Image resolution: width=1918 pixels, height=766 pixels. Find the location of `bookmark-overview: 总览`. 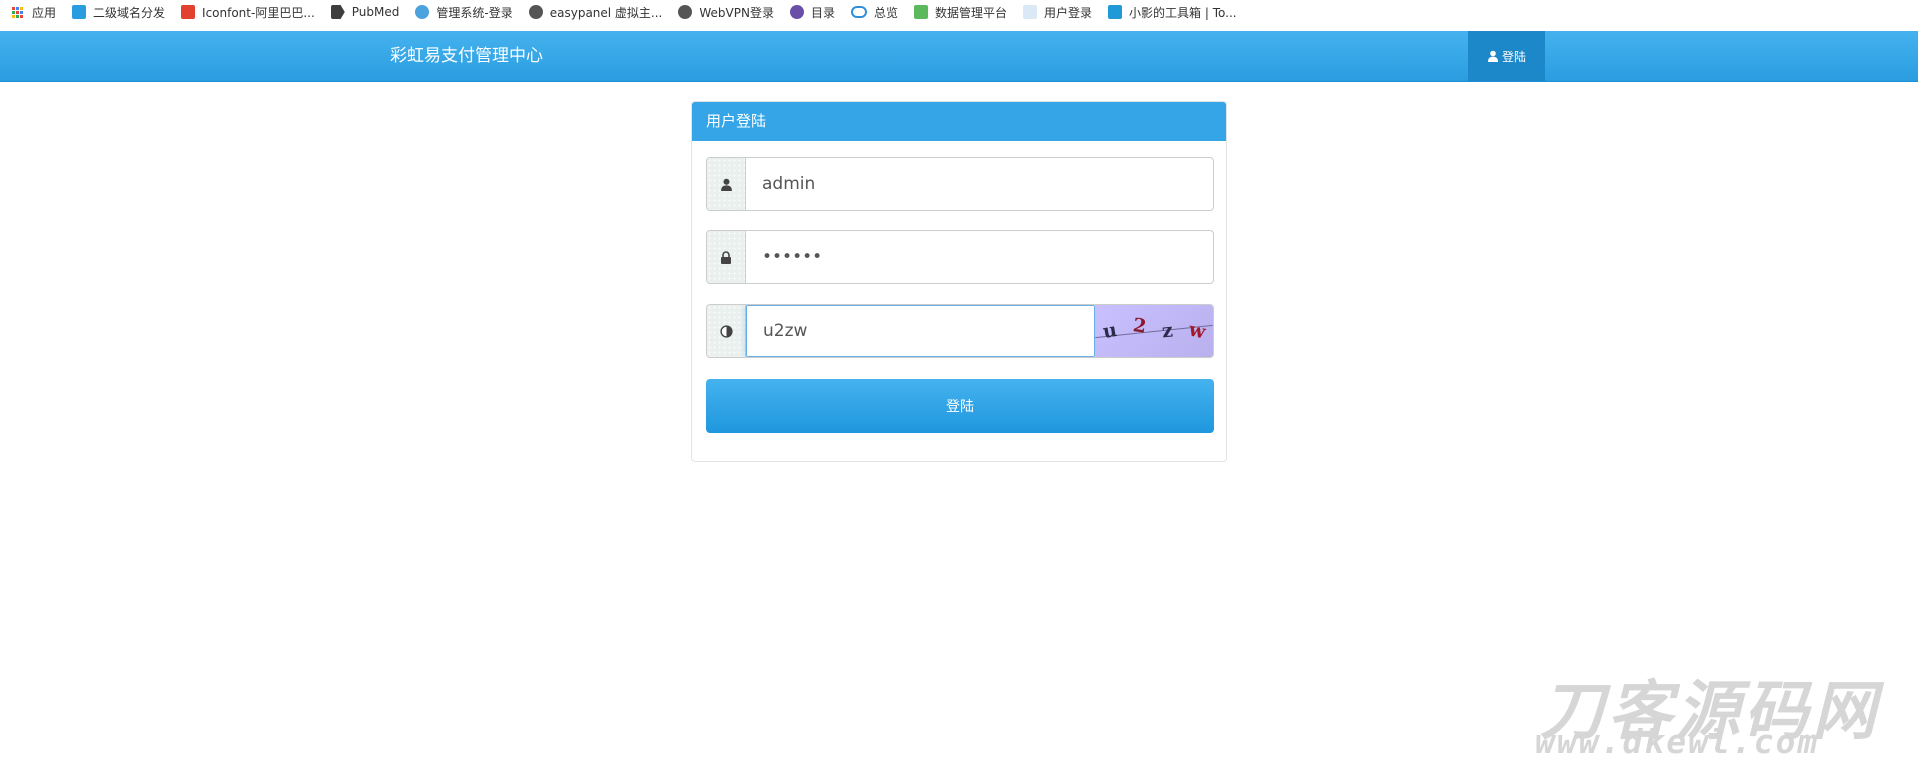

bookmark-overview: 总览 is located at coordinates (874, 12).